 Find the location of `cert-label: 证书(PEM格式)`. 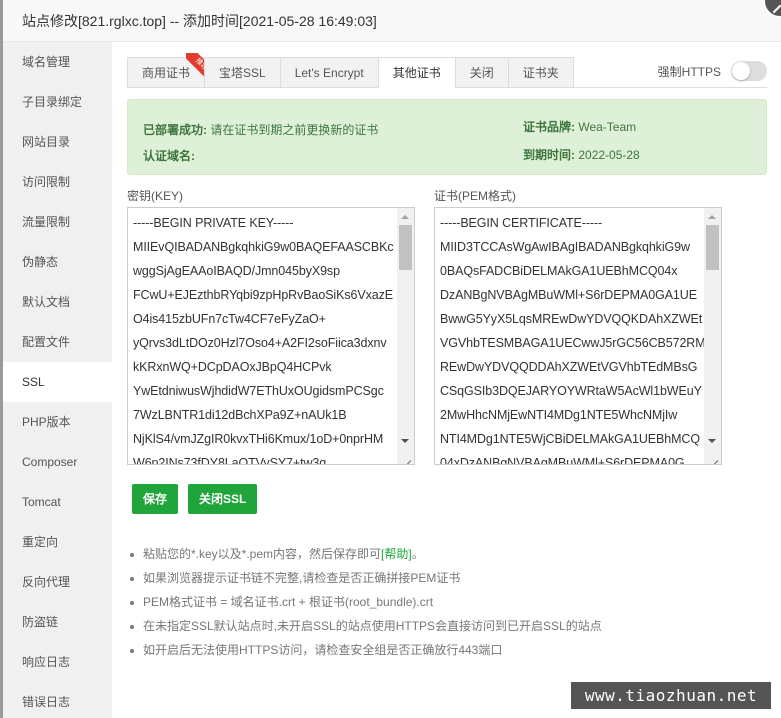

cert-label: 证书(PEM格式) is located at coordinates (475, 196).